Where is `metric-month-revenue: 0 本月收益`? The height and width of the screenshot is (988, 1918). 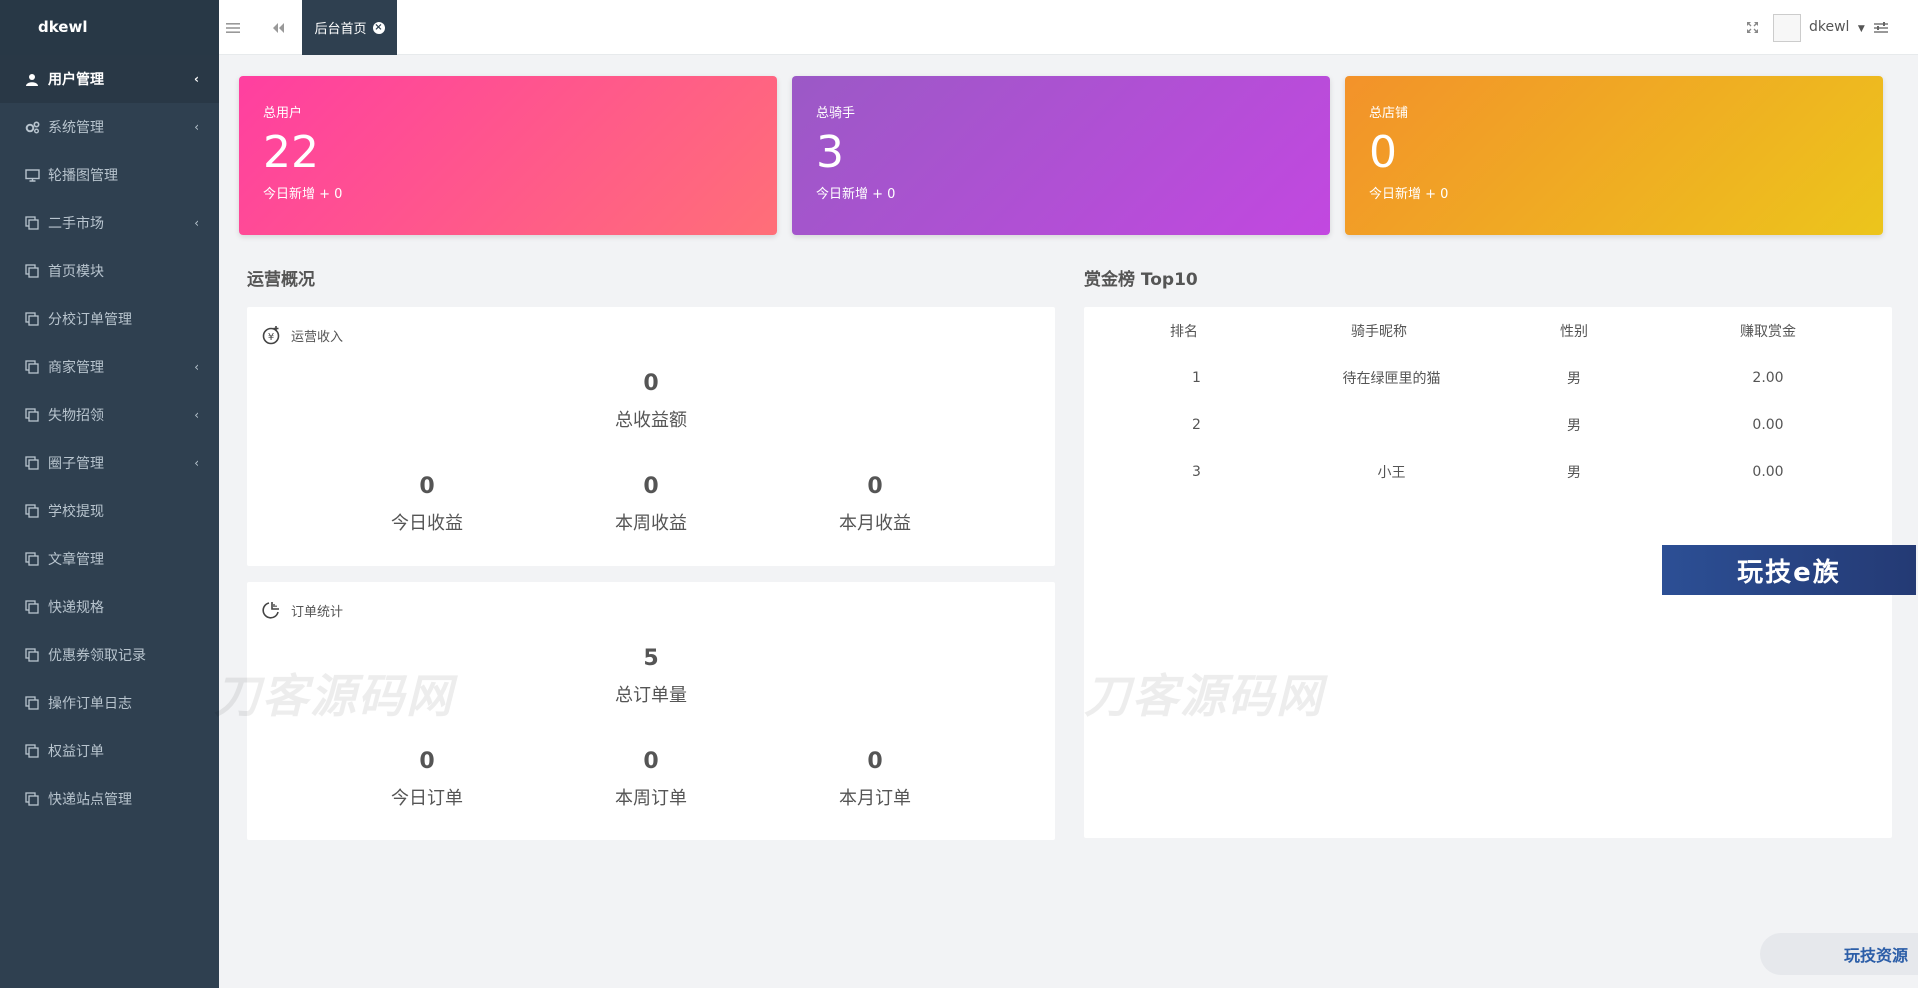
metric-month-revenue: 0 本月收益 is located at coordinates (875, 504).